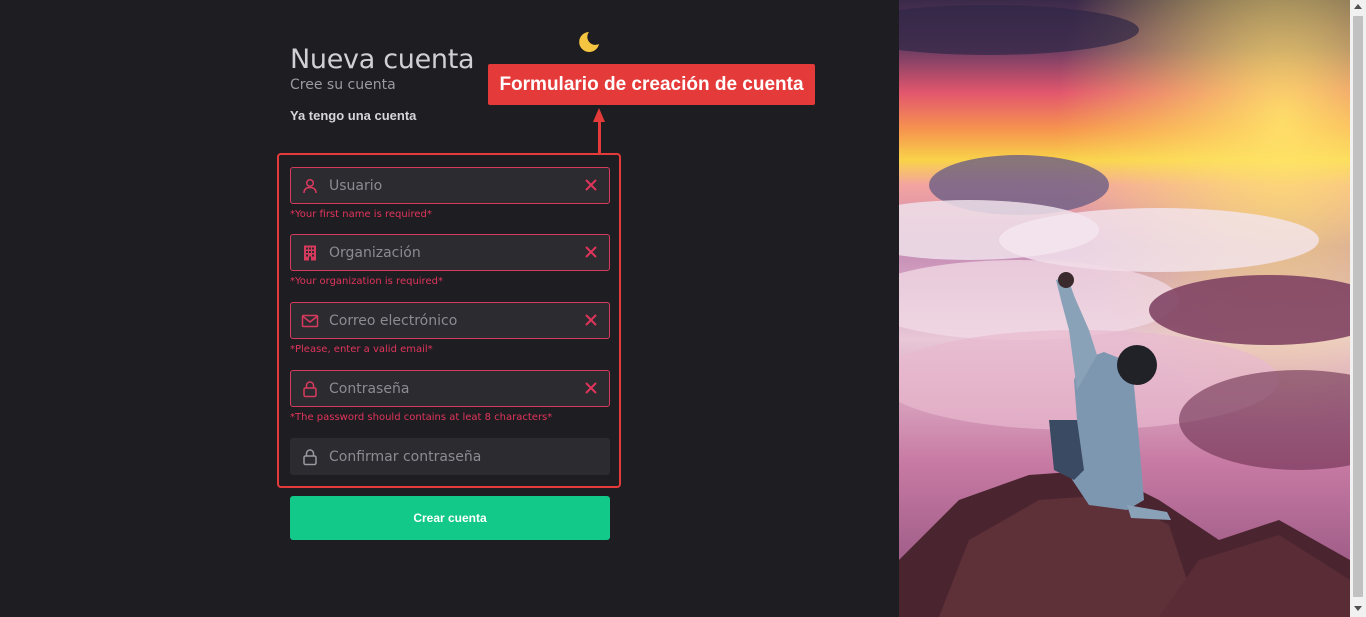 The image size is (1366, 617). What do you see at coordinates (343, 85) in the screenshot?
I see `page-subtitle: Cree su cuenta` at bounding box center [343, 85].